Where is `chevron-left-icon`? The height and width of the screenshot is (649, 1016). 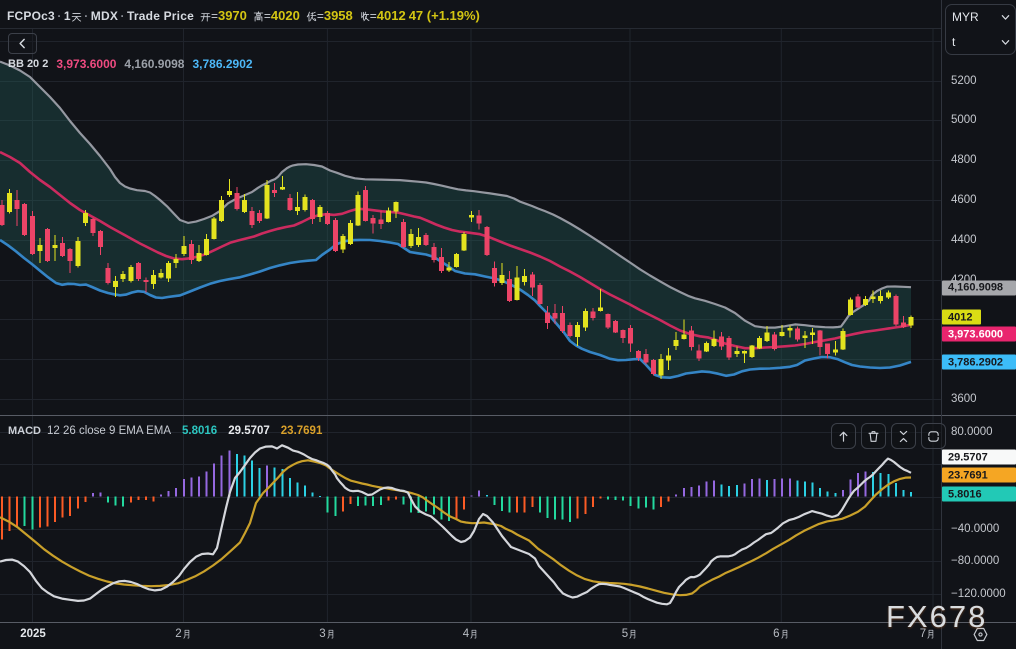 chevron-left-icon is located at coordinates (22, 43).